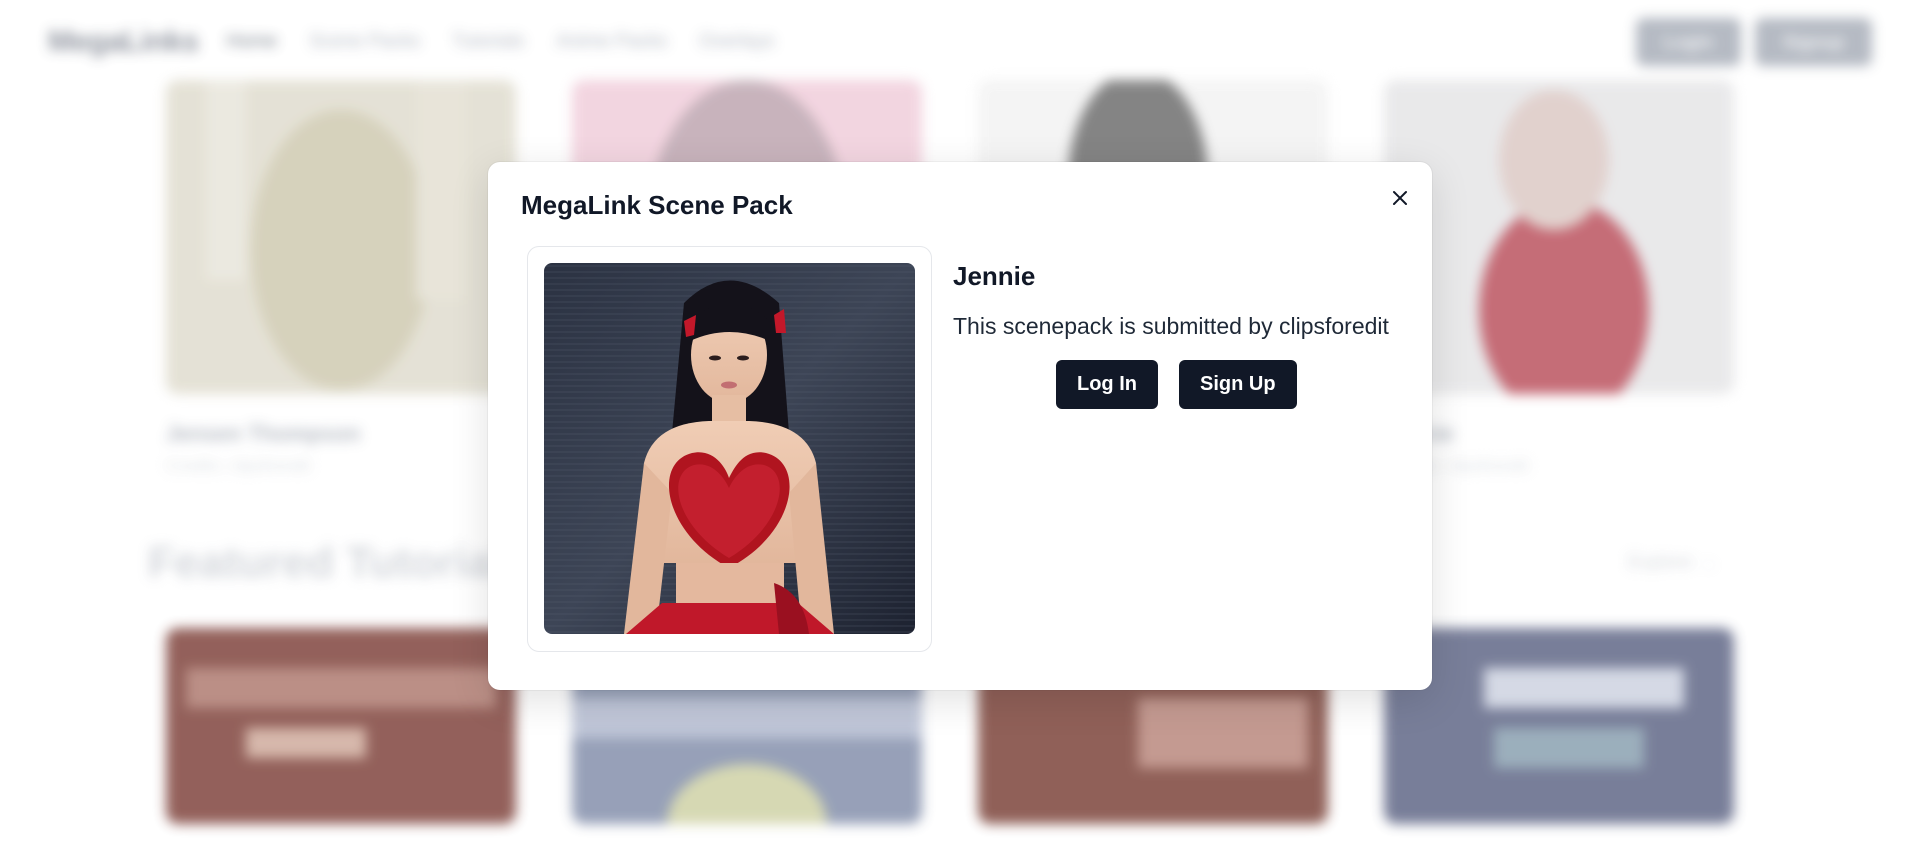 Image resolution: width=1920 pixels, height=852 pixels. I want to click on scene-pack-name: Jennie, so click(994, 276).